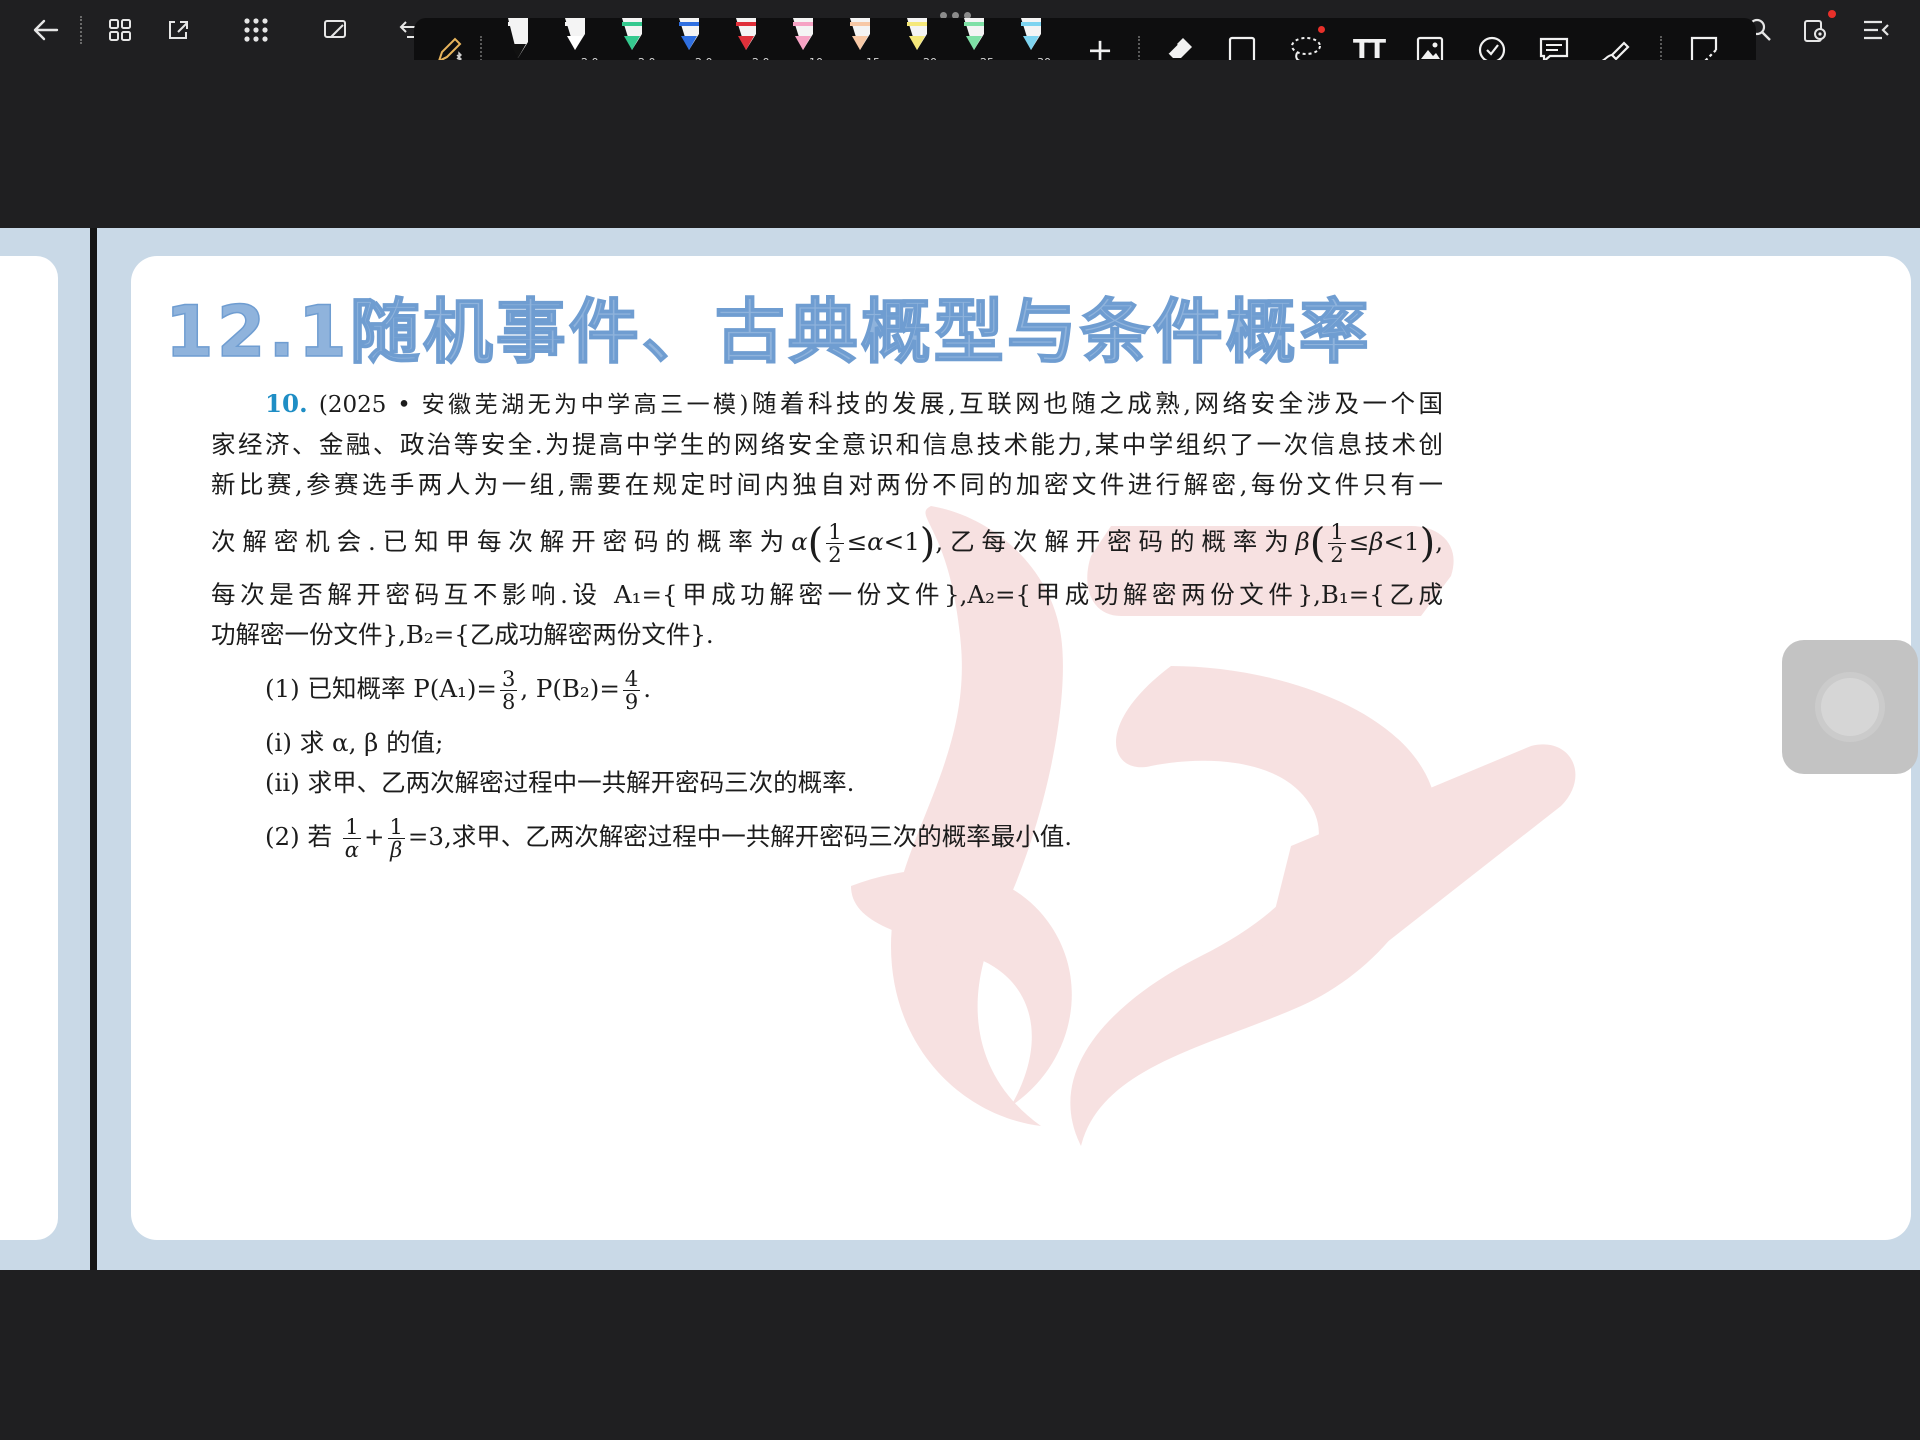  Describe the element at coordinates (647, 688) in the screenshot. I see `problem-text: .` at that location.